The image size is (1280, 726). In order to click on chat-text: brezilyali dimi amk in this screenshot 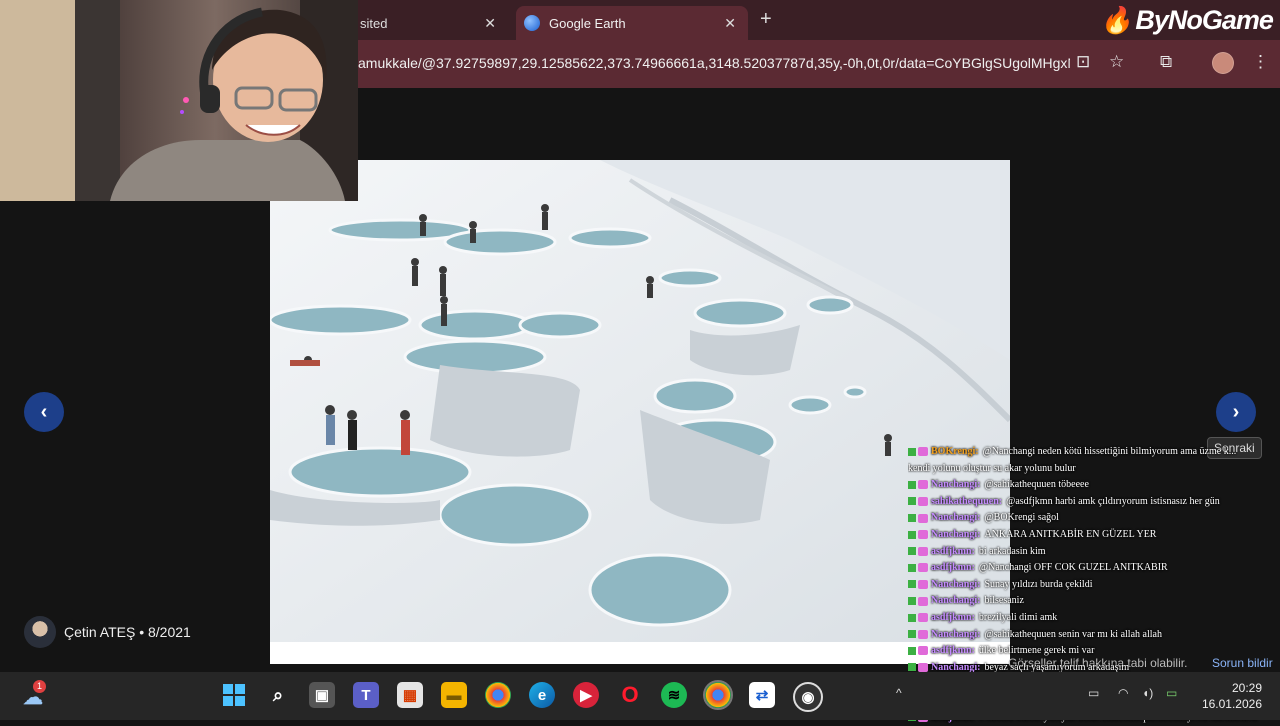, I will do `click(1018, 617)`.